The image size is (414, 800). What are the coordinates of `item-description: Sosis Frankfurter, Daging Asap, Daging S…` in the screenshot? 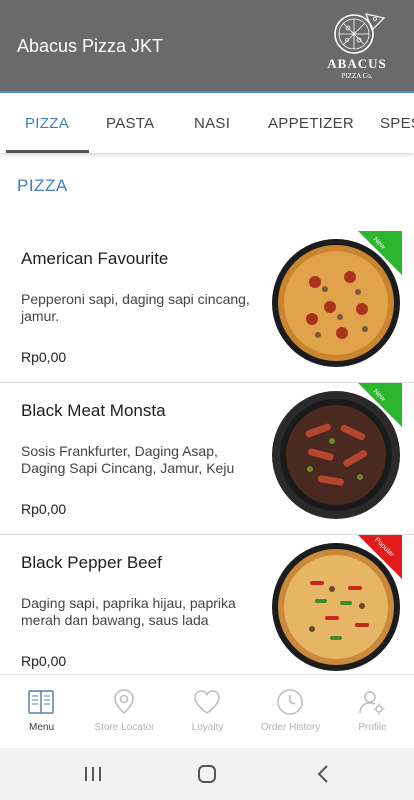 It's located at (128, 459).